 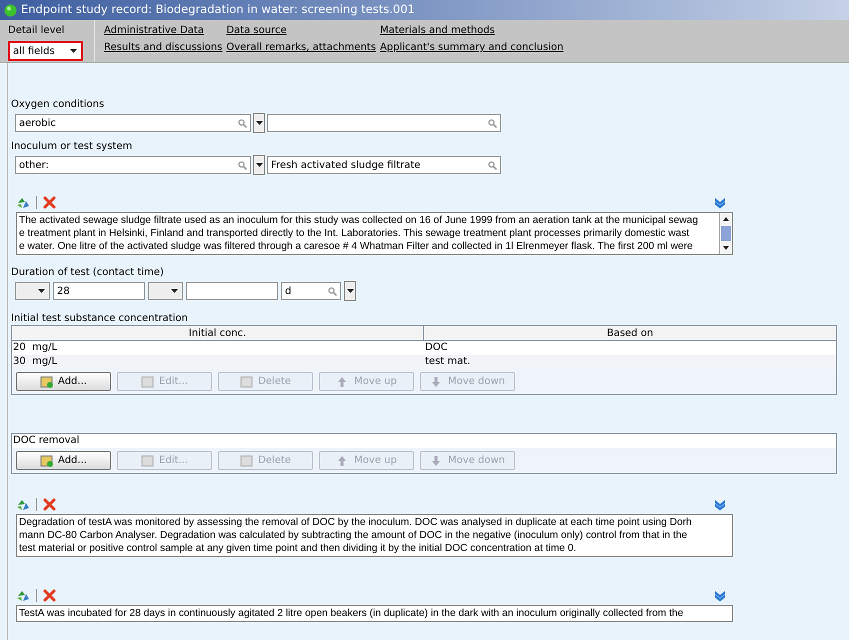 I want to click on nav-link: Administrative Data, so click(x=163, y=30).